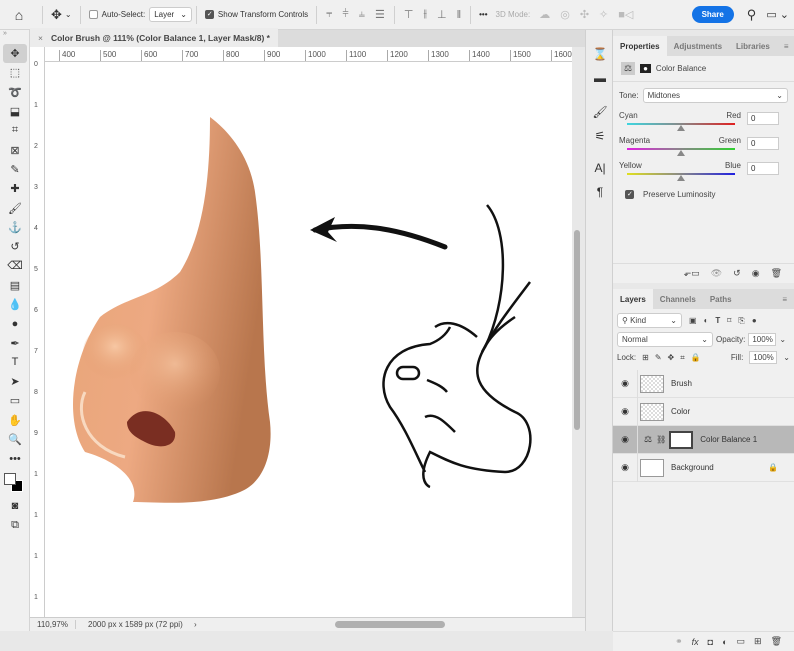 The image size is (794, 651). Describe the element at coordinates (721, 299) in the screenshot. I see `tab-paths: Paths` at that location.